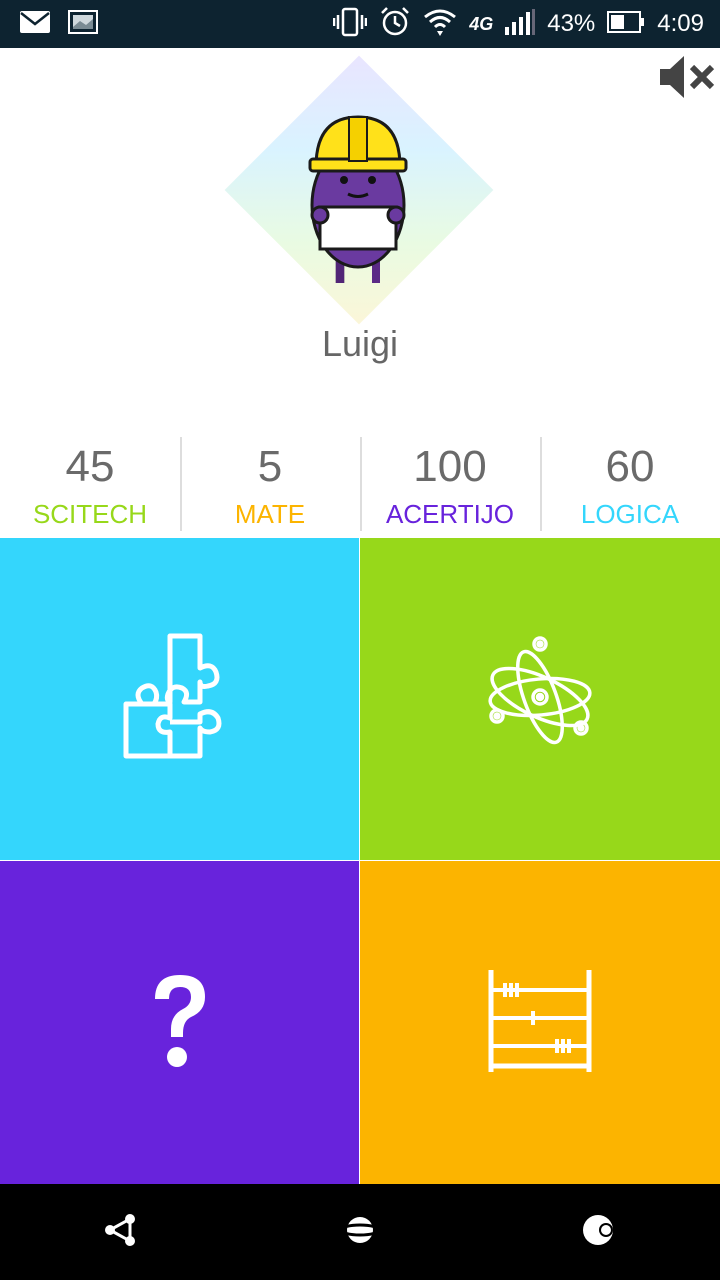 The image size is (720, 1280). I want to click on share-button, so click(120, 1232).